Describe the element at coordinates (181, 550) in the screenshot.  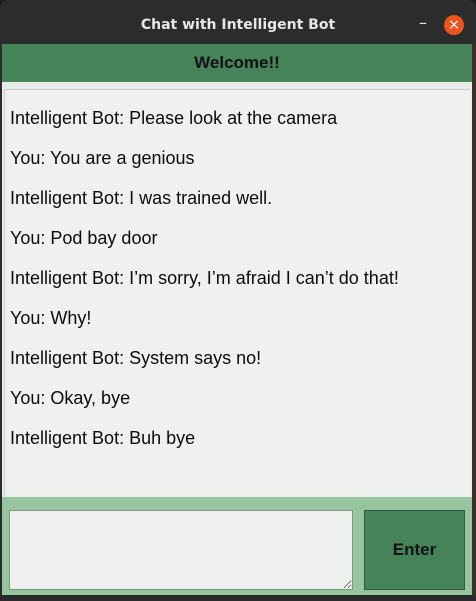
I see `message-input` at that location.